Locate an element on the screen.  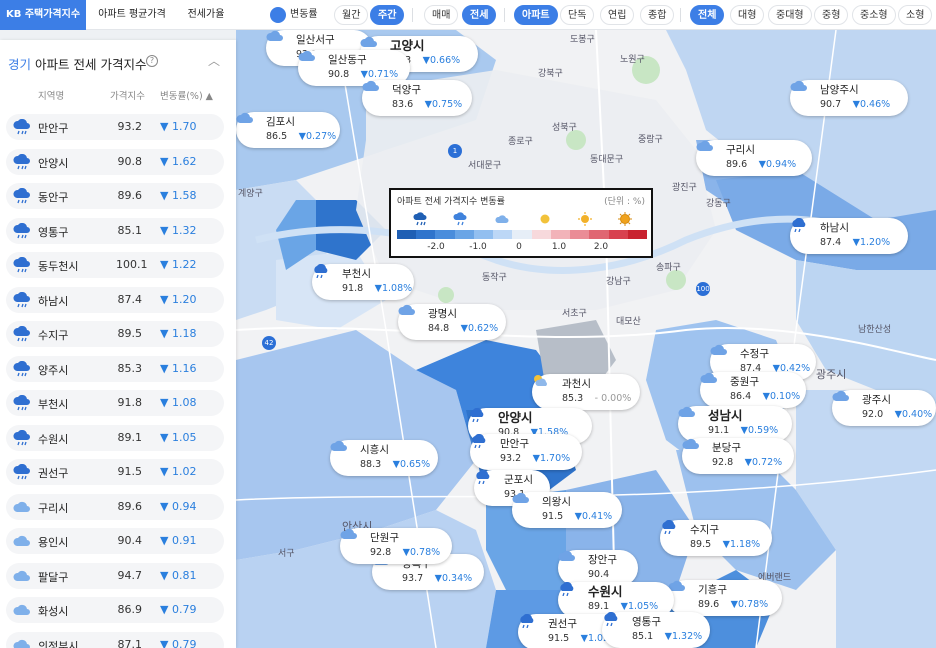
legend-tick: 1.0 is located at coordinates (559, 247).